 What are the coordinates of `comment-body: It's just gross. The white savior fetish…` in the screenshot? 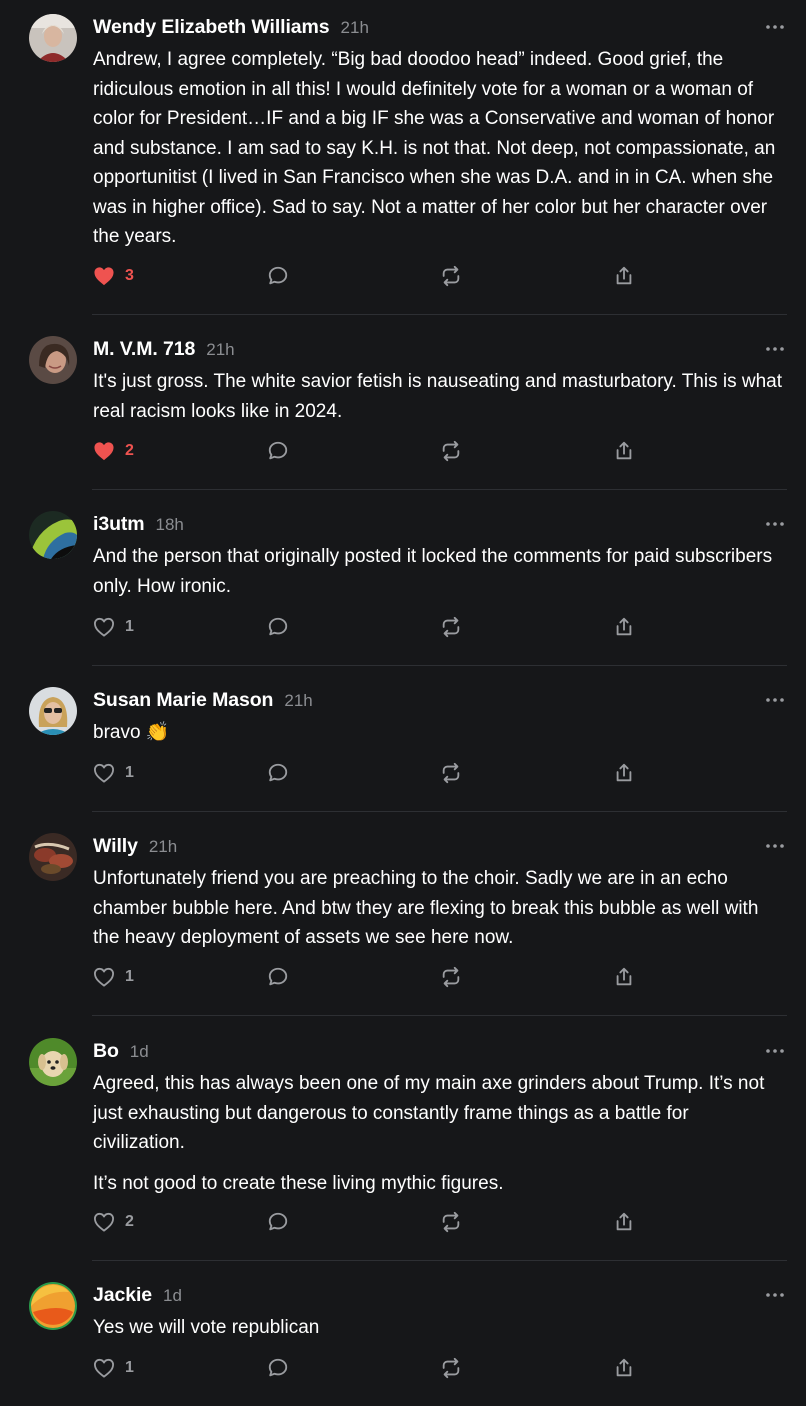 It's located at (438, 402).